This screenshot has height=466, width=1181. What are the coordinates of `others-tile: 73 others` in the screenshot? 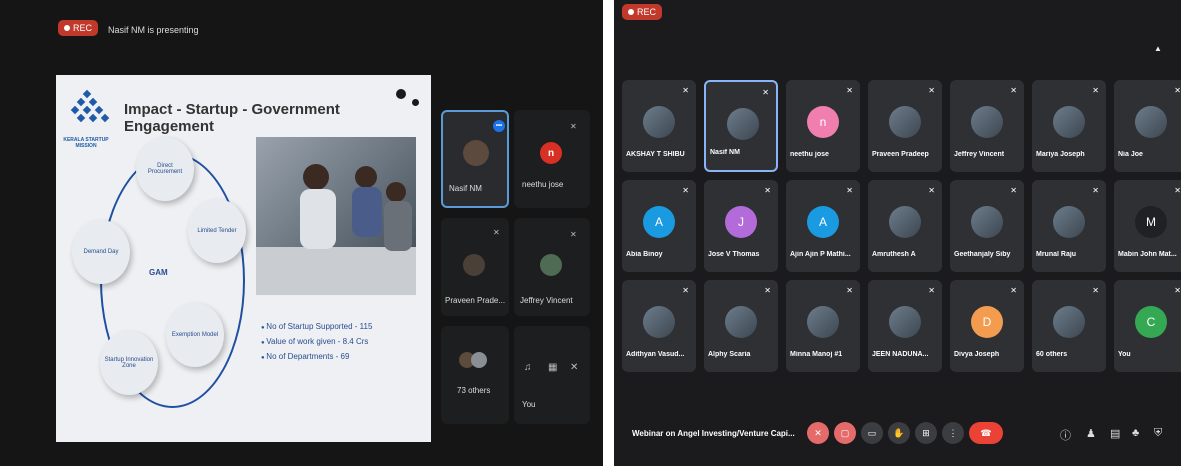 It's located at (475, 375).